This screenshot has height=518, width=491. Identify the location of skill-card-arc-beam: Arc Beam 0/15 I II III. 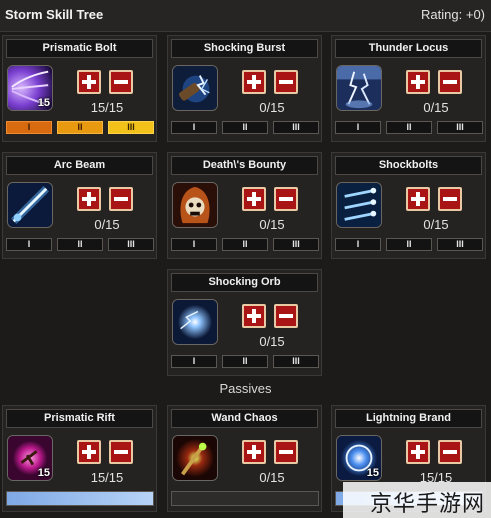
(79, 205).